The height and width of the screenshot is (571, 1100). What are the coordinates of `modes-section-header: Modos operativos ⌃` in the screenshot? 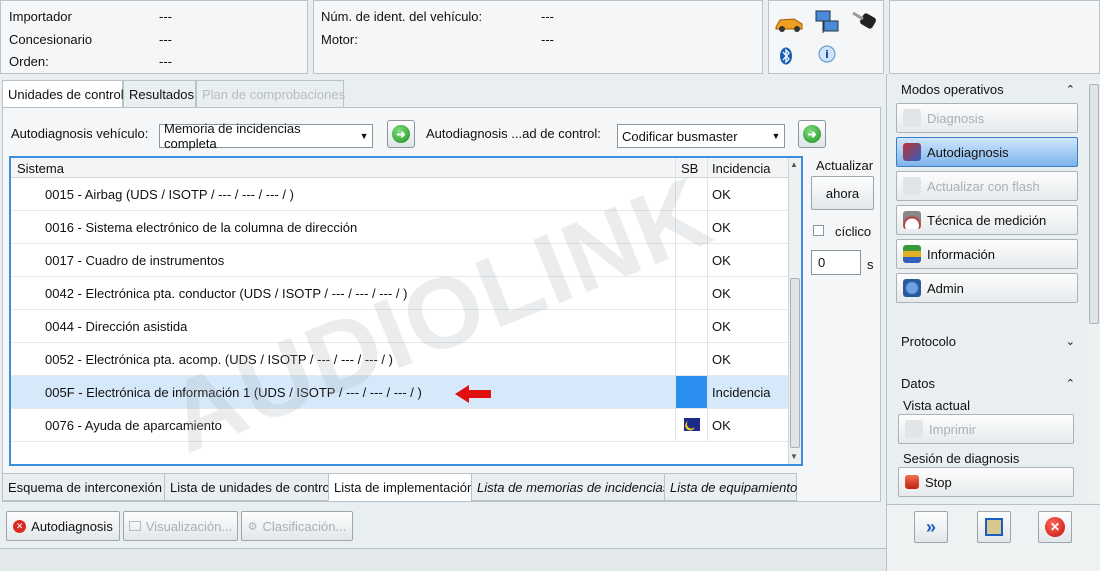 It's located at (988, 89).